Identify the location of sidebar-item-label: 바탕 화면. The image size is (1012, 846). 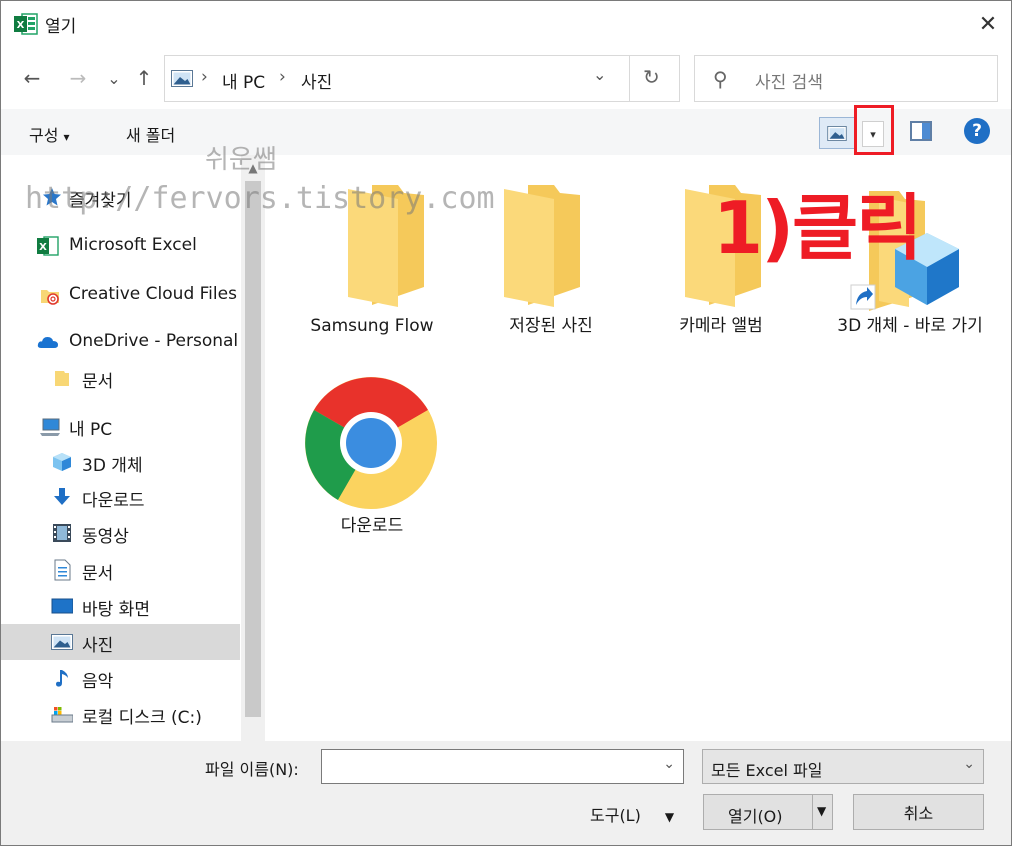
(116, 610).